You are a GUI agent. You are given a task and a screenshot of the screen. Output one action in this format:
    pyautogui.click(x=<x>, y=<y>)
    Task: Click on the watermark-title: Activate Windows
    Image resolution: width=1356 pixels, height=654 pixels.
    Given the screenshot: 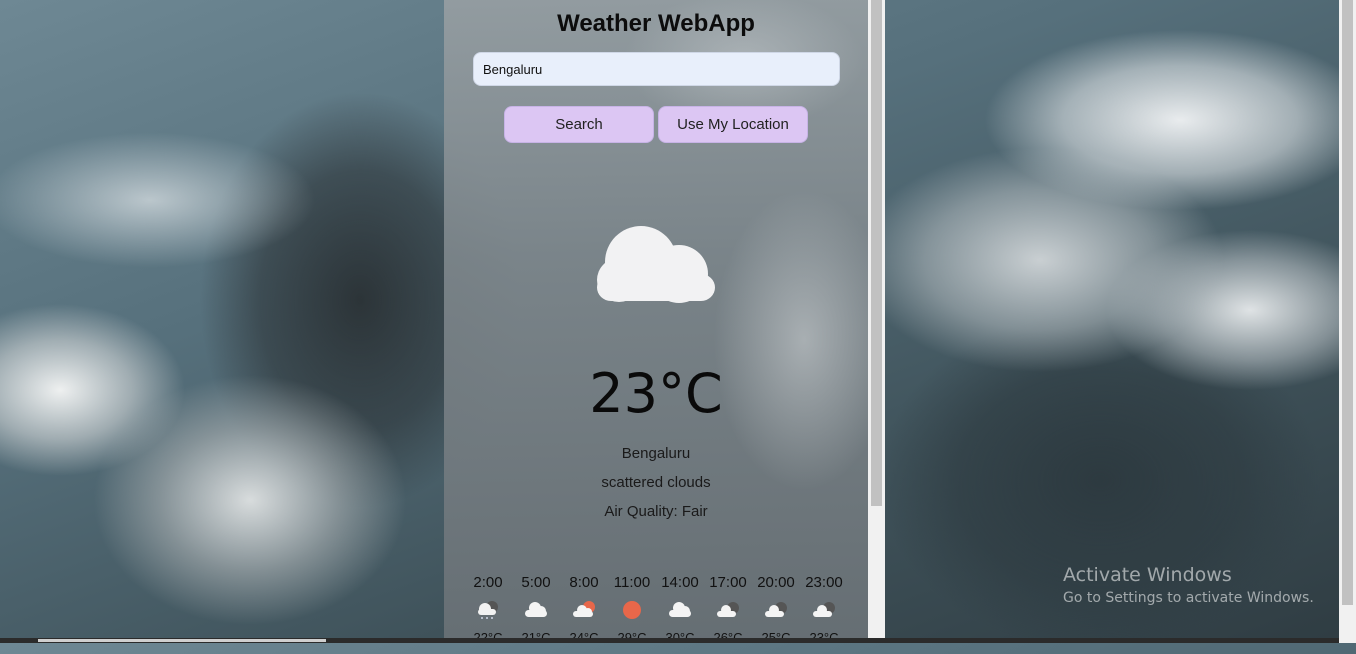 What is the action you would take?
    pyautogui.click(x=1147, y=575)
    